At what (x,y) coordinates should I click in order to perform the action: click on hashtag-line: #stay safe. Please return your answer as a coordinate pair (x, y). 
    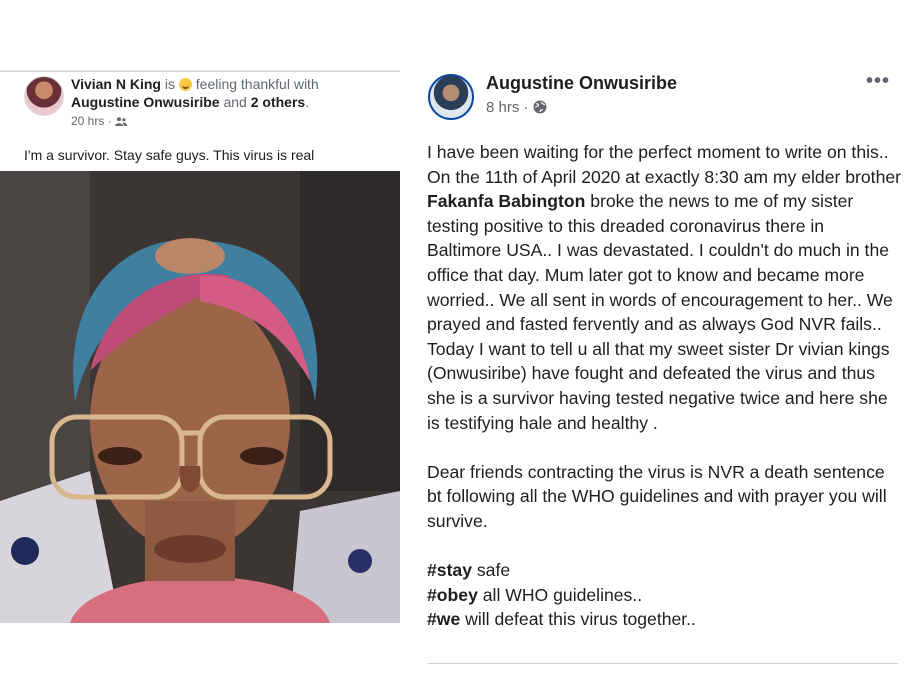
    Looking at the image, I should click on (664, 570).